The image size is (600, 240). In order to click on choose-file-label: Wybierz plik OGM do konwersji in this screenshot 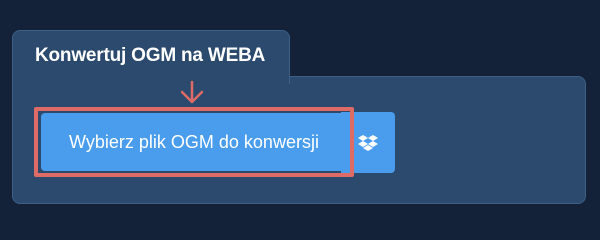, I will do `click(194, 141)`.